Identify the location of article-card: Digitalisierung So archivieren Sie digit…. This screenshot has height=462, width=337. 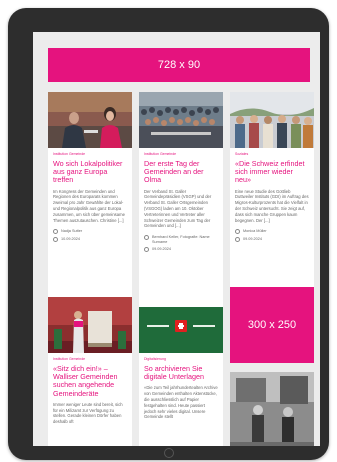
(181, 376).